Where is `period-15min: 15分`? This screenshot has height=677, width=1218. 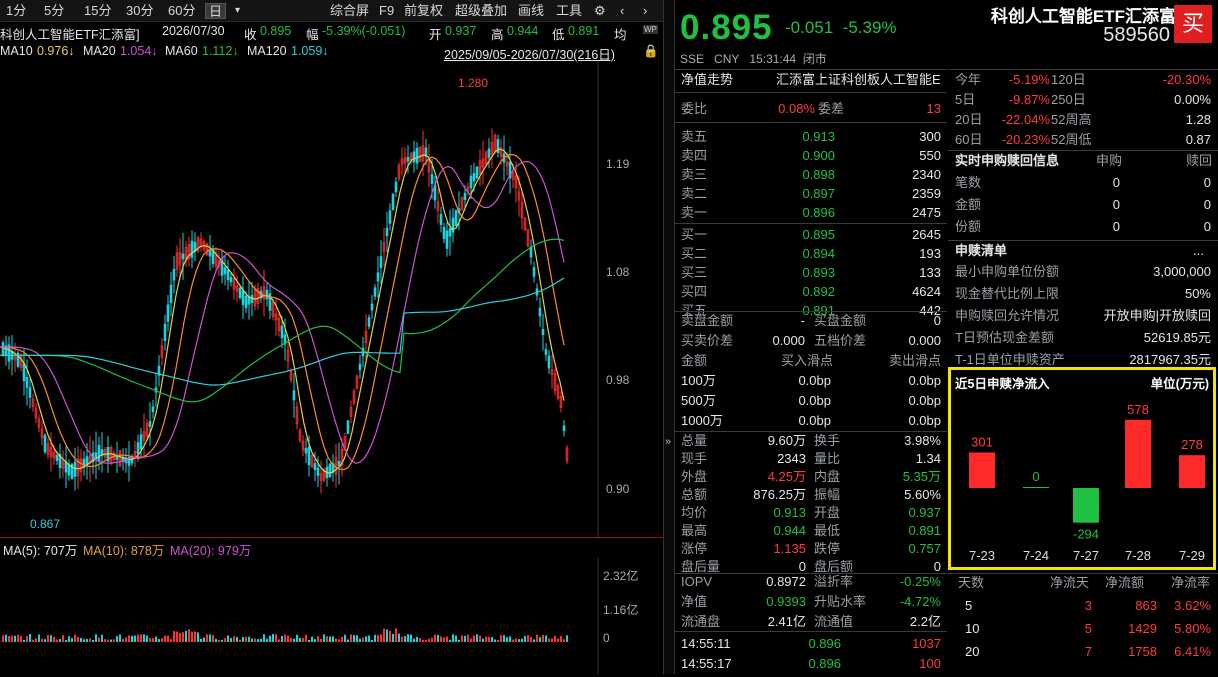
period-15min: 15分 is located at coordinates (97, 11).